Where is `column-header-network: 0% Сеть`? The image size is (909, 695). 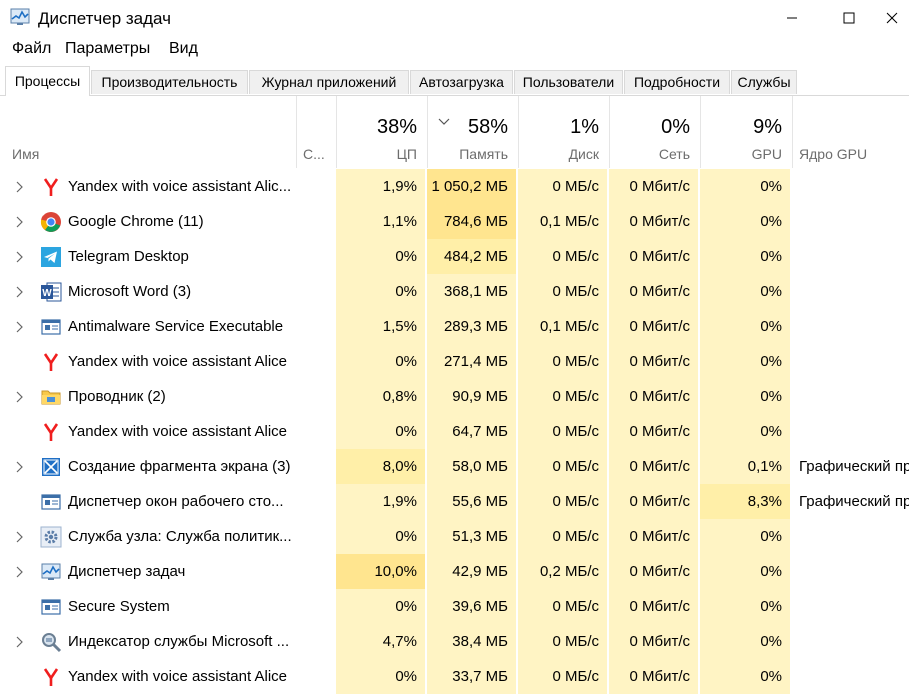
column-header-network: 0% Сеть is located at coordinates (654, 132).